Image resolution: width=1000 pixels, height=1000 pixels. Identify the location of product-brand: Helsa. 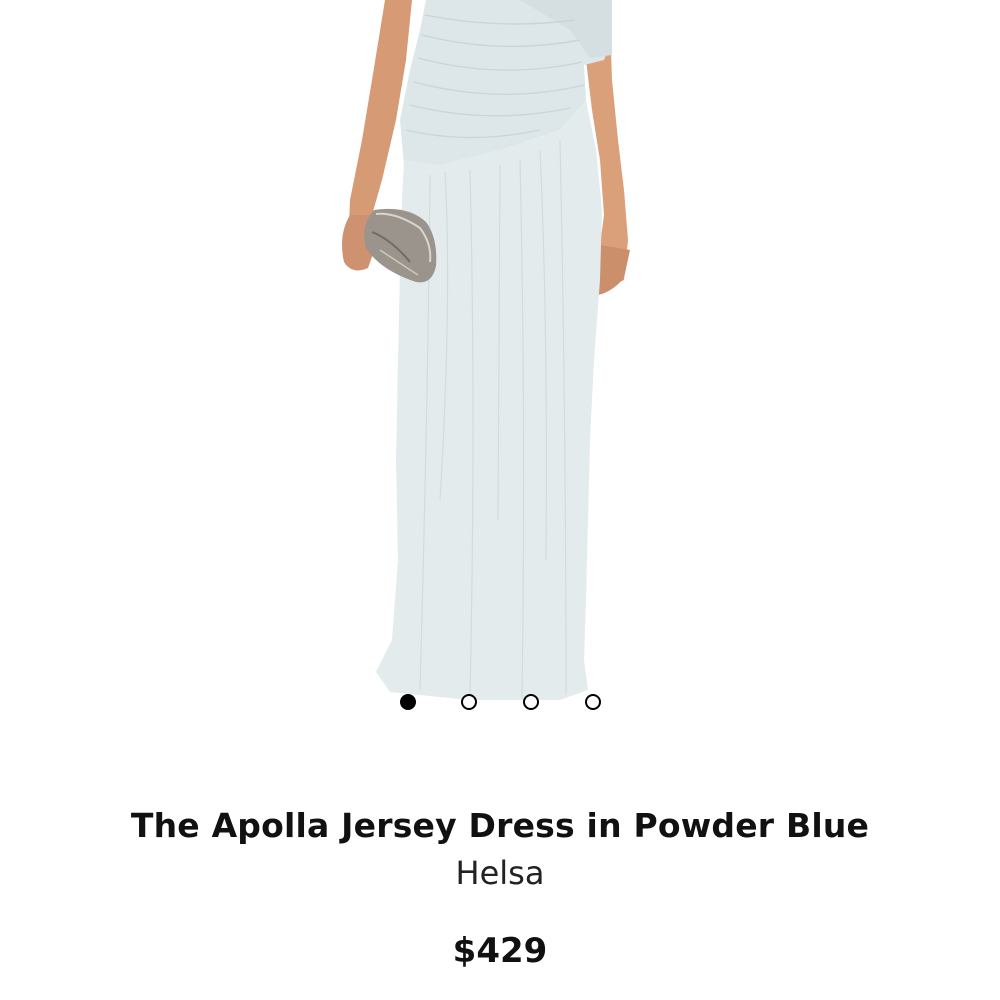
(500, 873).